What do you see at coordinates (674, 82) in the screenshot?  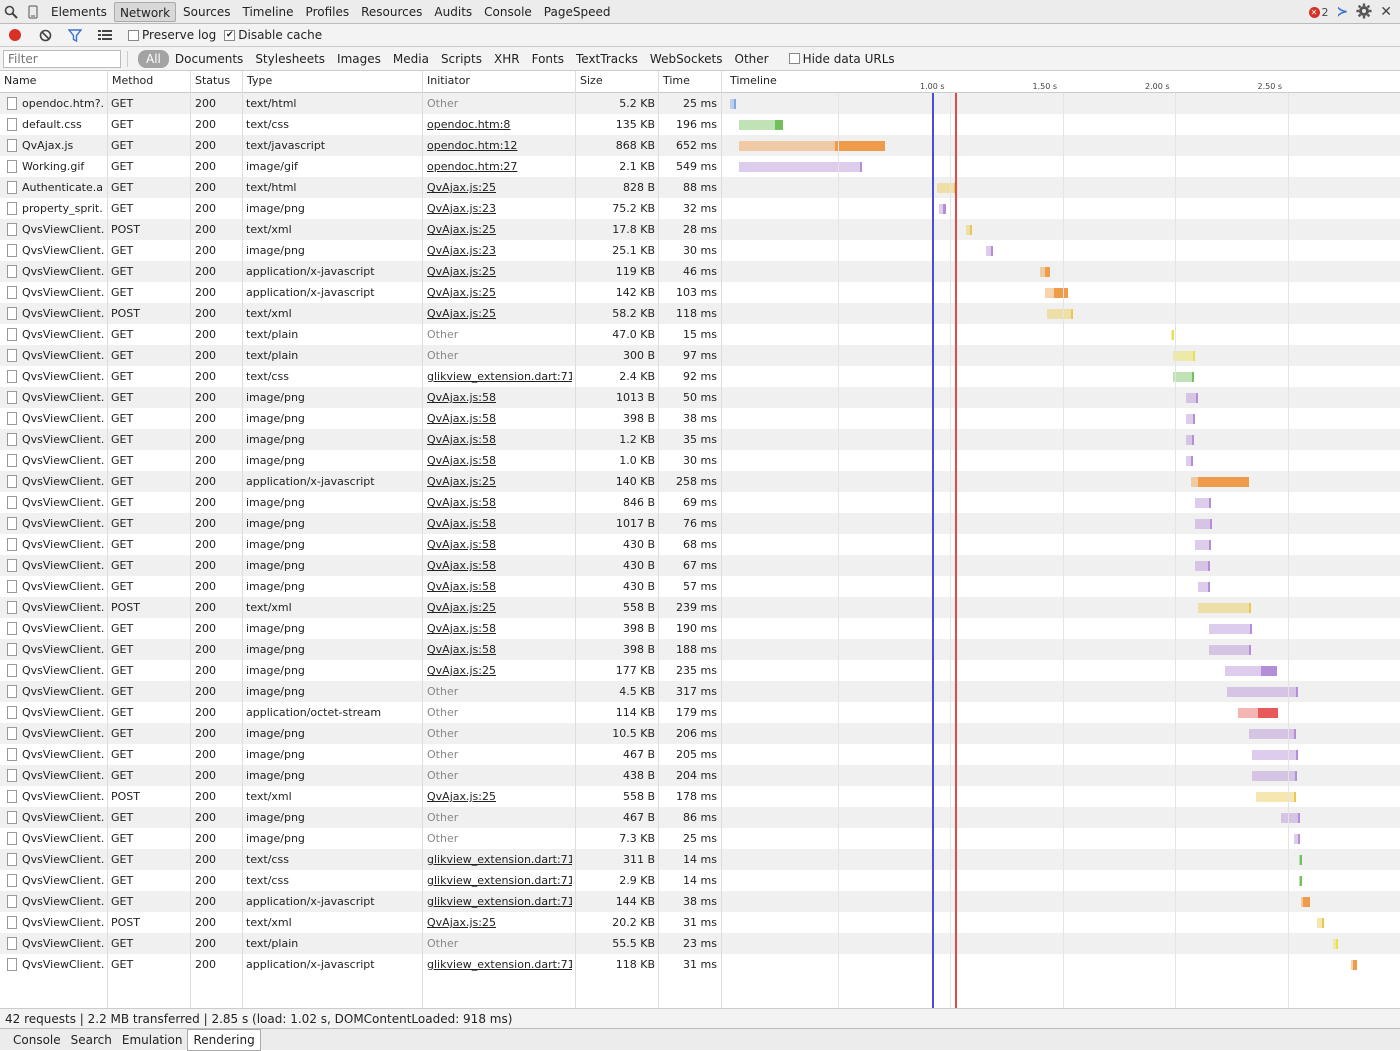 I see `header-time: Time` at bounding box center [674, 82].